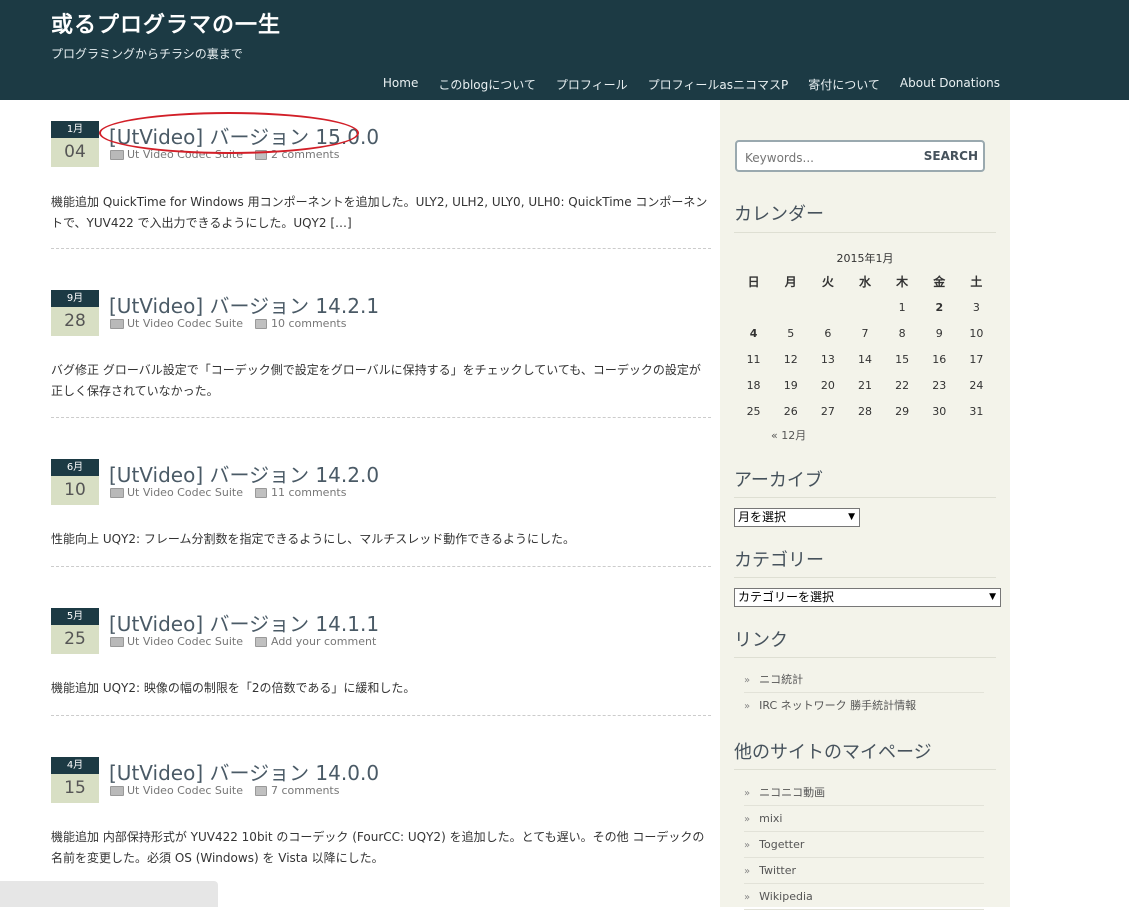 The width and height of the screenshot is (1129, 911). I want to click on list-item: » Twitter, so click(864, 871).